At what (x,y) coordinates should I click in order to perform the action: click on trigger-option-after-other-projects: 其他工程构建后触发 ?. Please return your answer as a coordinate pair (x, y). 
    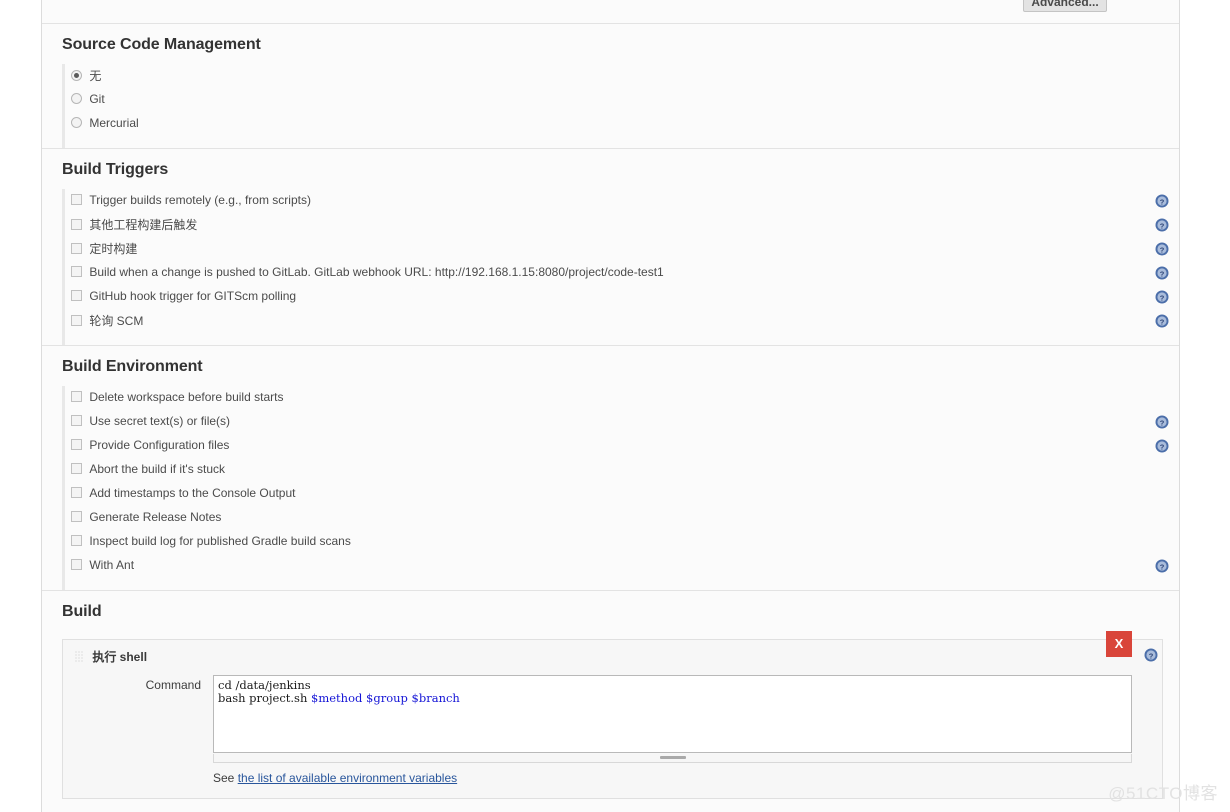
    Looking at the image, I should click on (622, 225).